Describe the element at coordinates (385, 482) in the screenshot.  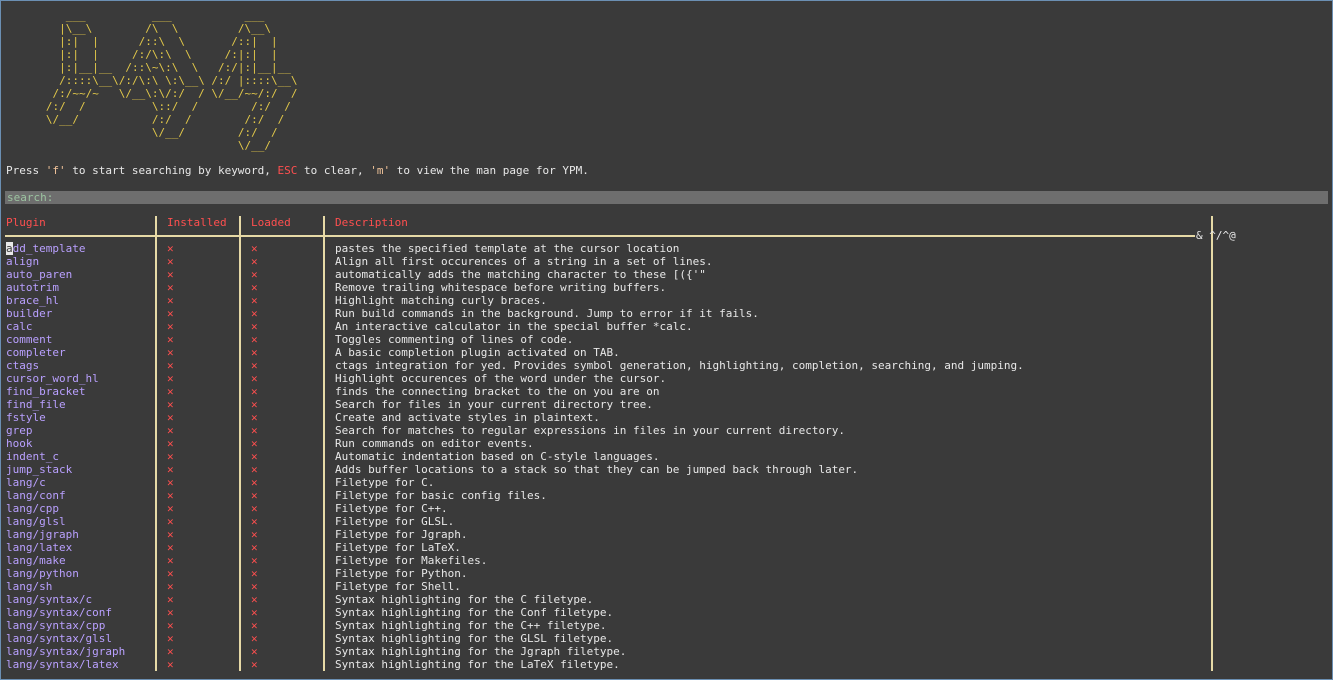
I see `plugin-description: Filetype for C.` at that location.